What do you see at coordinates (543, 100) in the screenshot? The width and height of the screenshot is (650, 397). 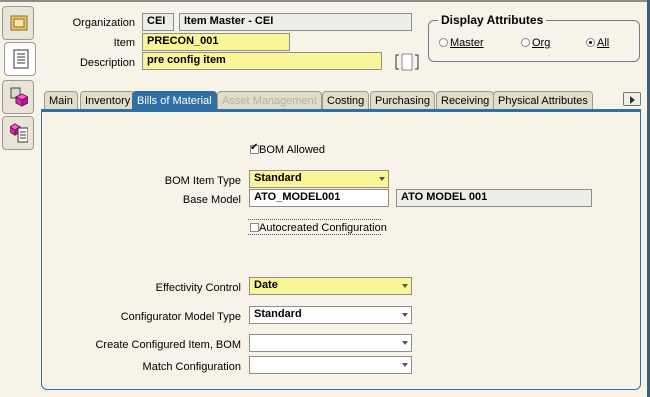 I see `tab-physical-attributes: Physical Attributes` at bounding box center [543, 100].